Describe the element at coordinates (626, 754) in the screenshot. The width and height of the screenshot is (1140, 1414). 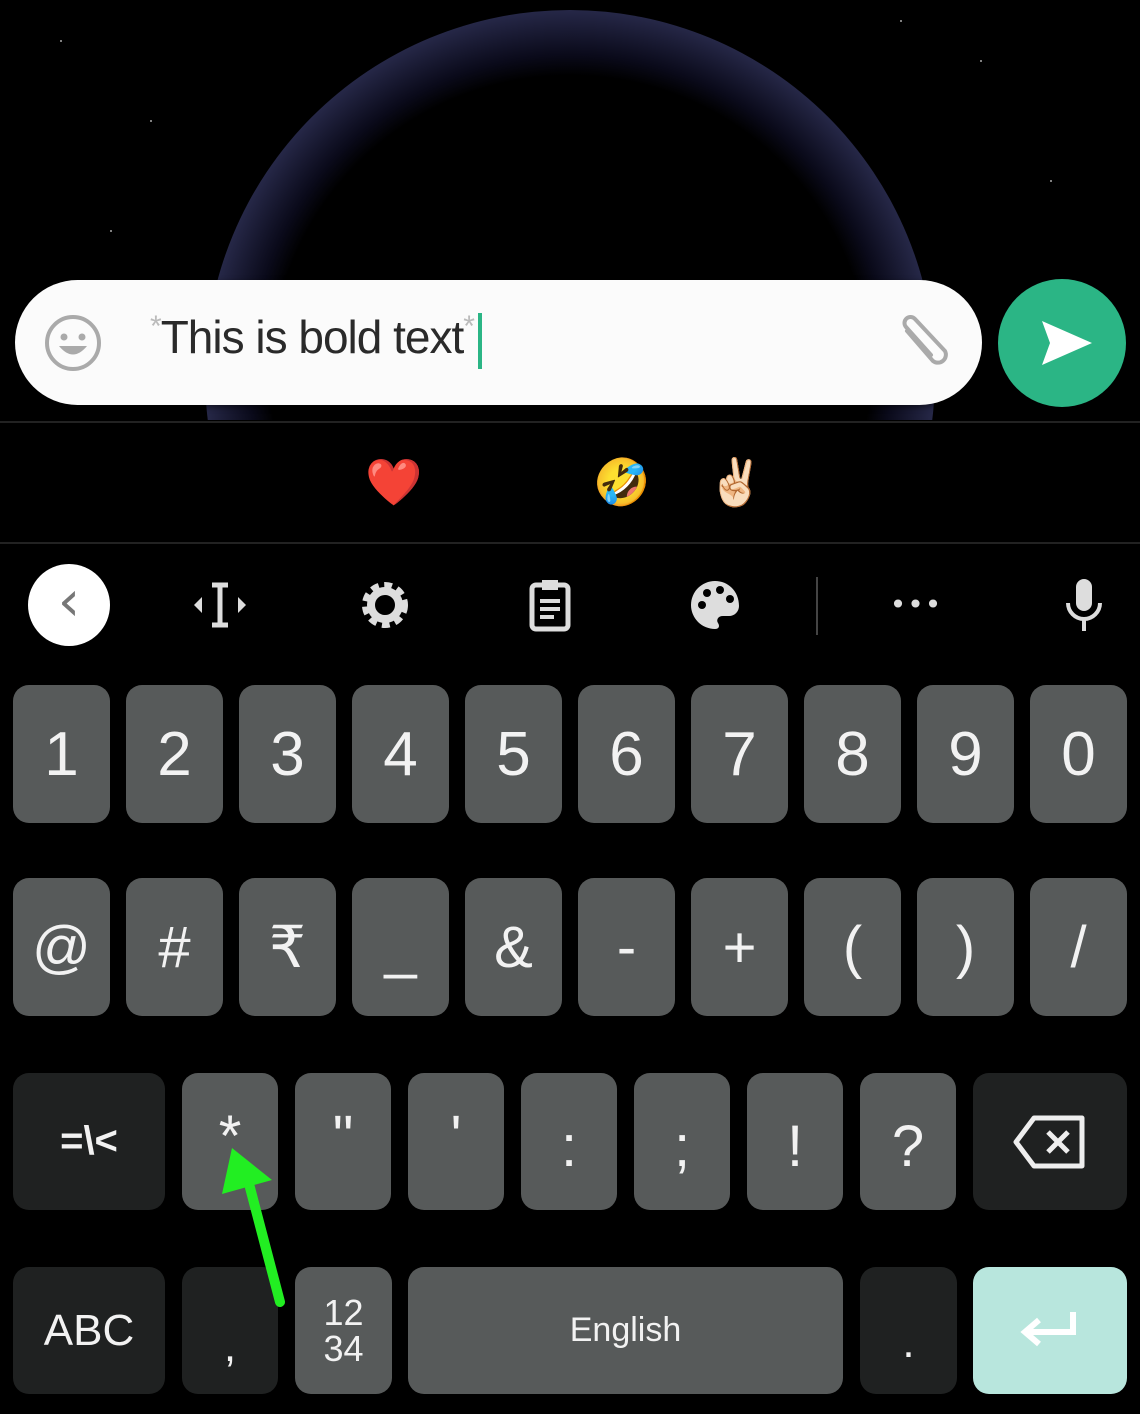
I see `key-6: 6` at that location.